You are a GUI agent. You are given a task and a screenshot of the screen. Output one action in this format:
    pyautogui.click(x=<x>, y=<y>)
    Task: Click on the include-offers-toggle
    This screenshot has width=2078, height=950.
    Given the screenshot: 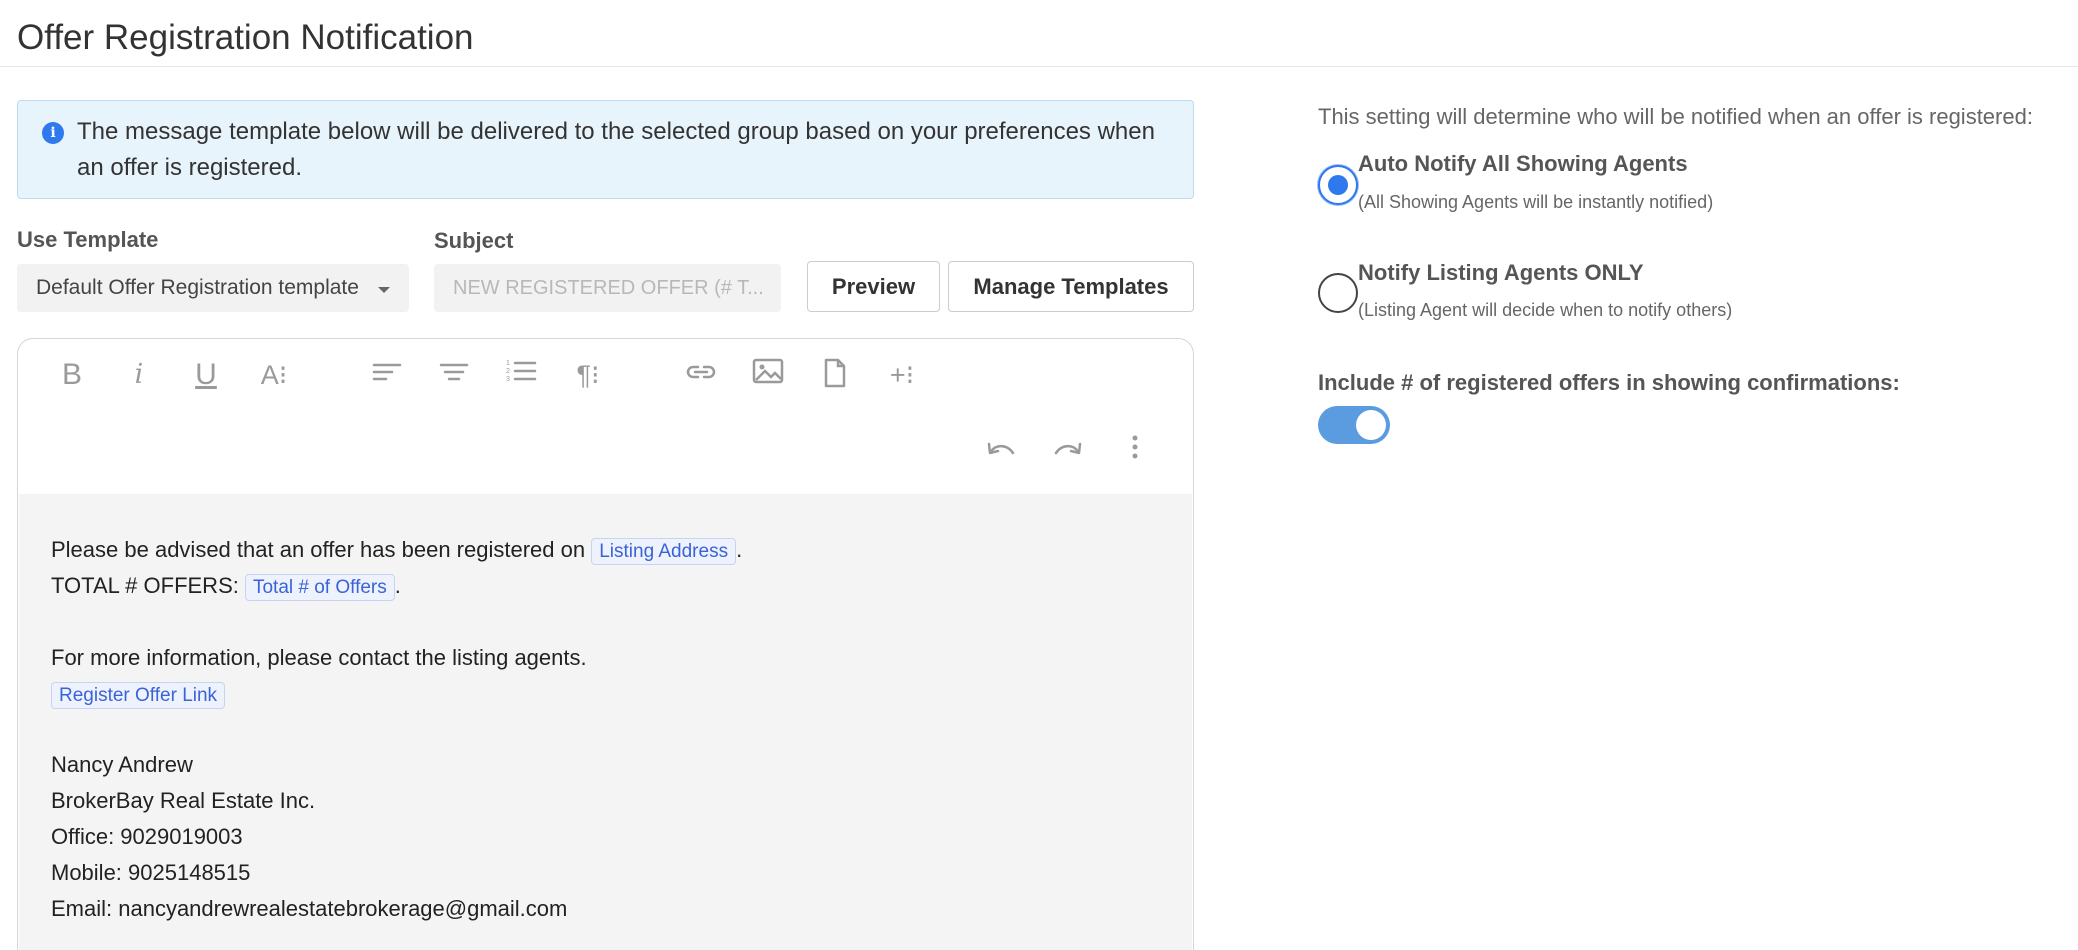 What is the action you would take?
    pyautogui.click(x=1354, y=425)
    